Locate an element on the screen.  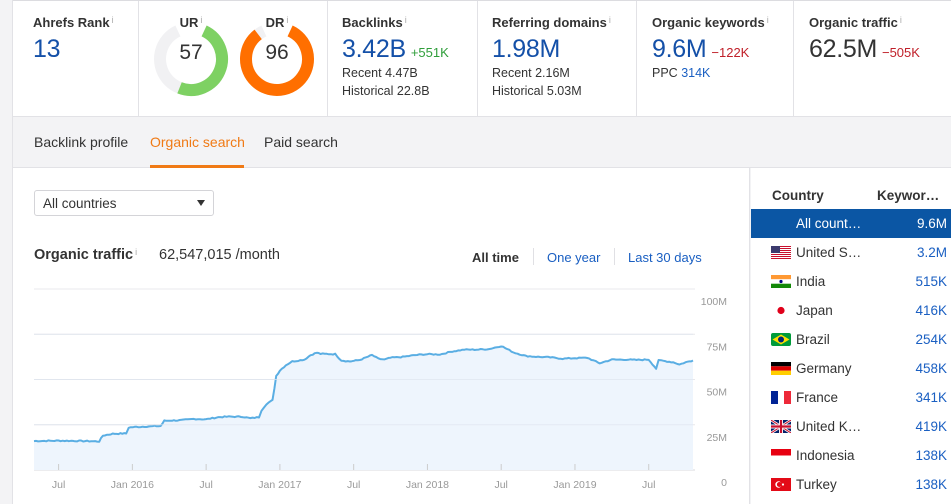
ahrefs-rank-value: 13 is located at coordinates (85, 49).